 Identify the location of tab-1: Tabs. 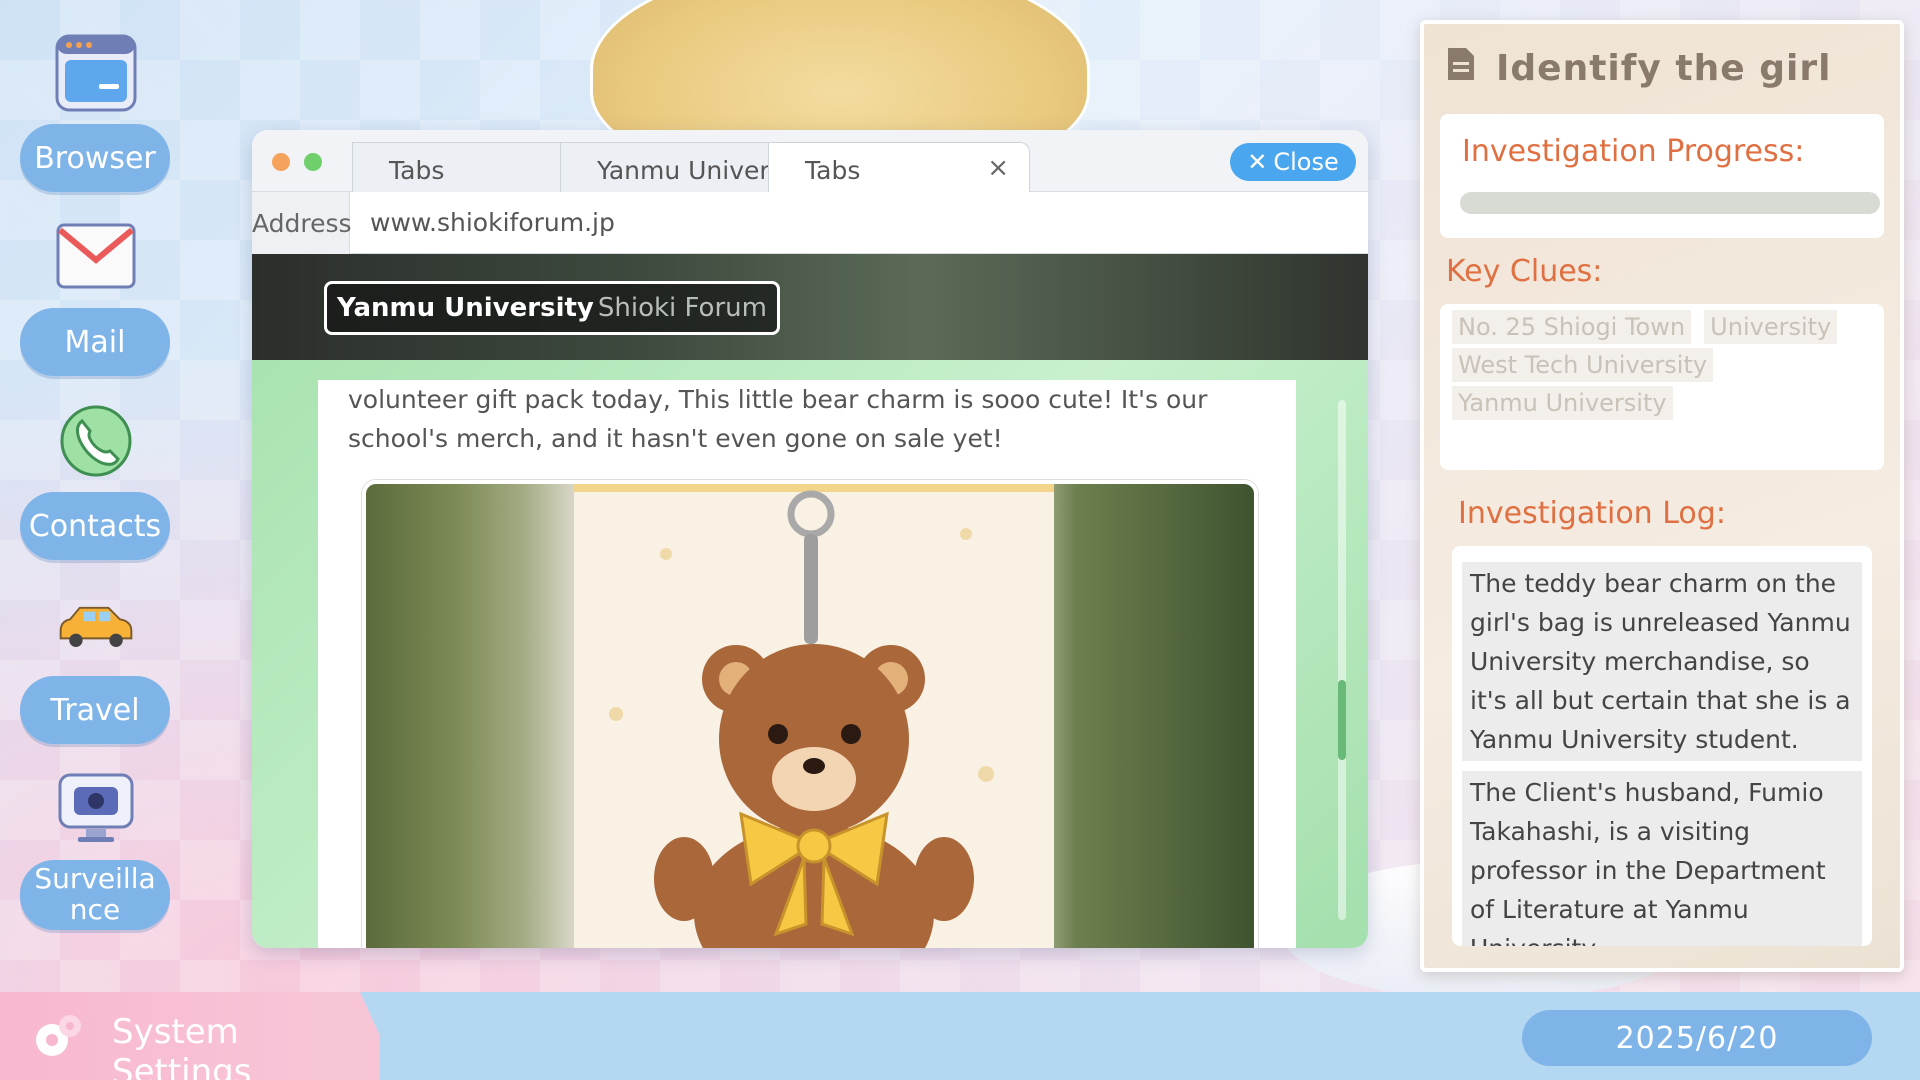
(457, 167).